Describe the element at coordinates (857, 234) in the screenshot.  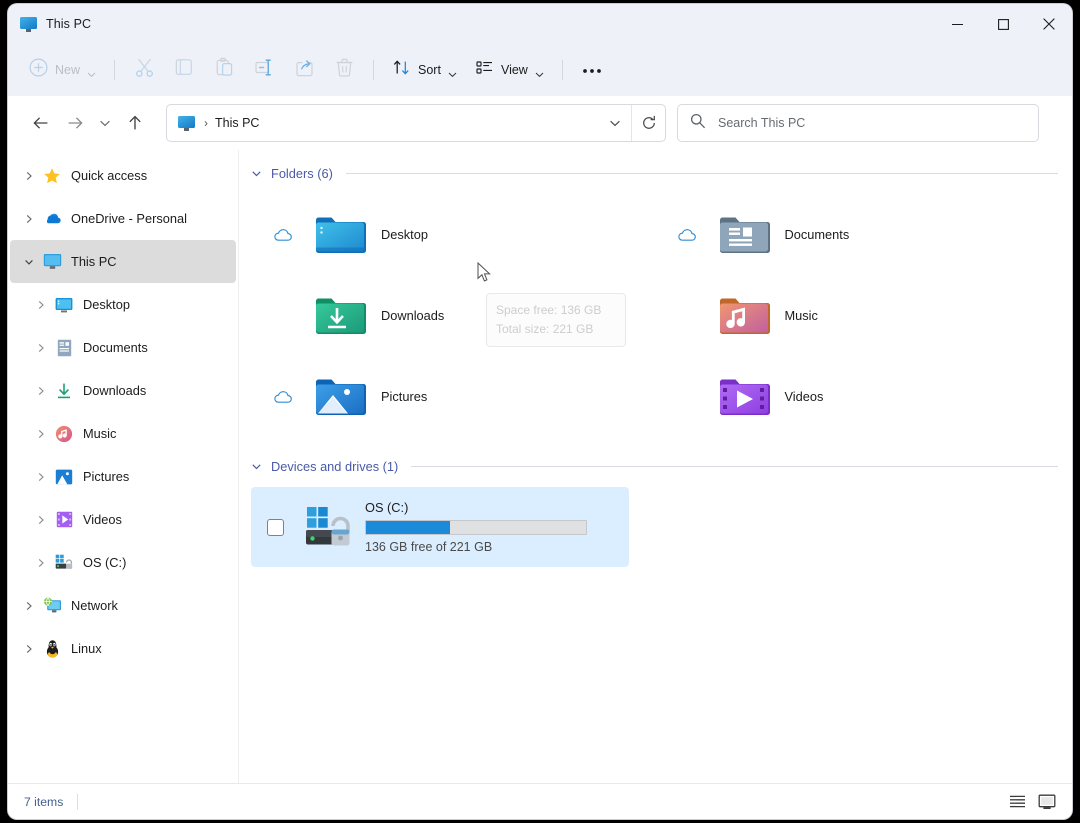
I see `folder-tile-documents: Documents` at that location.